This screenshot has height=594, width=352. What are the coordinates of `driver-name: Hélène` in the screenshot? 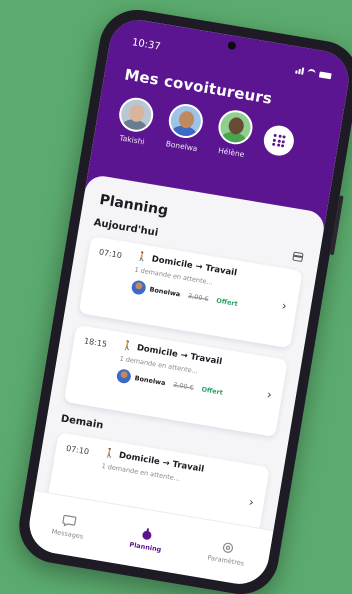 It's located at (231, 152).